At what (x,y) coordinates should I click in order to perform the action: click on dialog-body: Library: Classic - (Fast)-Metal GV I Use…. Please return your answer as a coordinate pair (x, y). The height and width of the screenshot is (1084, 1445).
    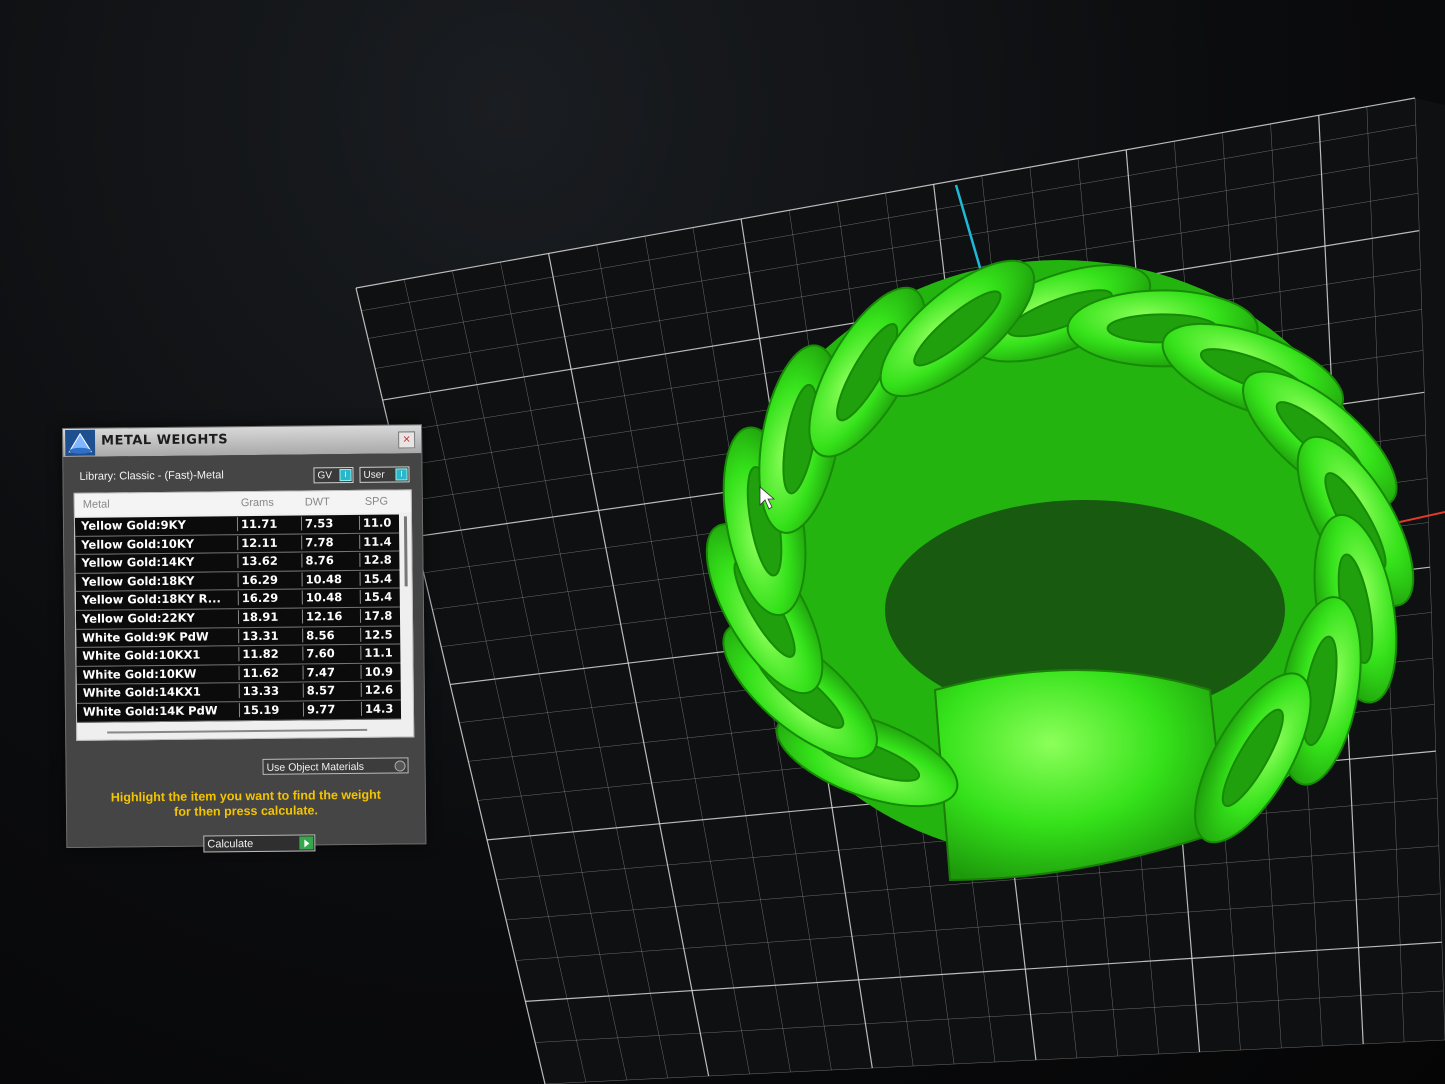
    Looking at the image, I should click on (244, 653).